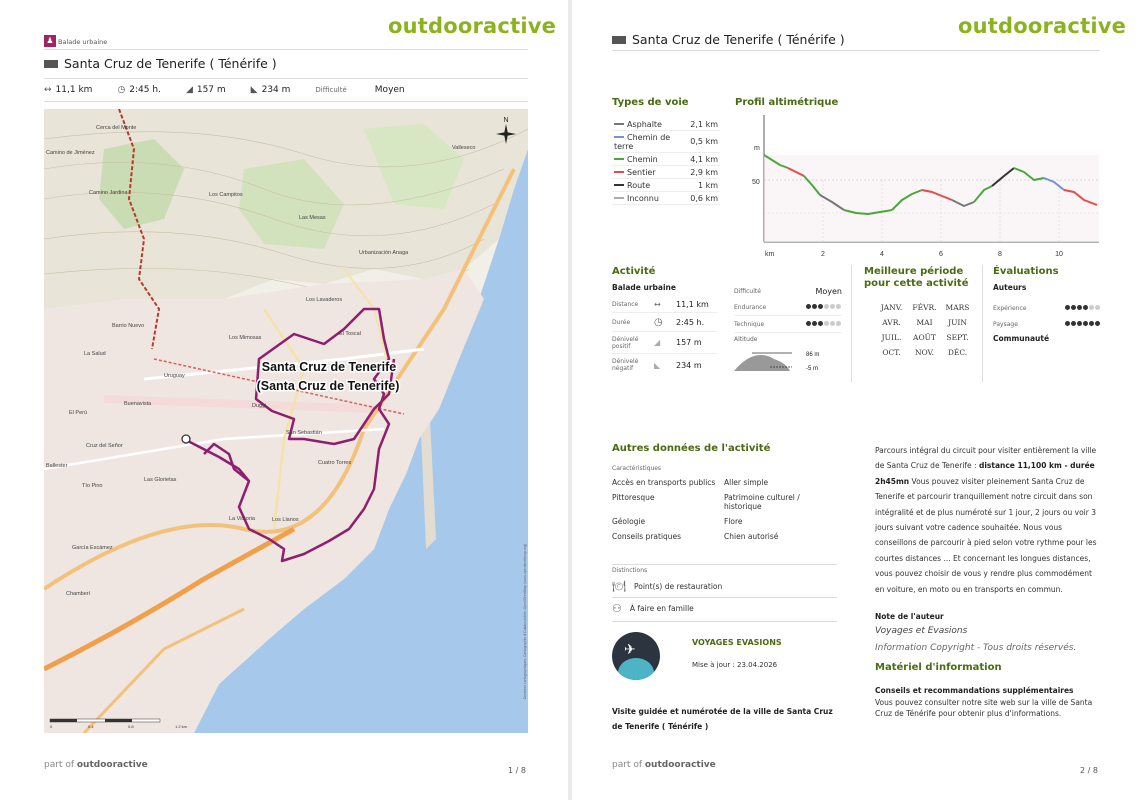 The height and width of the screenshot is (800, 1140). Describe the element at coordinates (83, 42) in the screenshot. I see `category-label: Balade urbaine` at that location.